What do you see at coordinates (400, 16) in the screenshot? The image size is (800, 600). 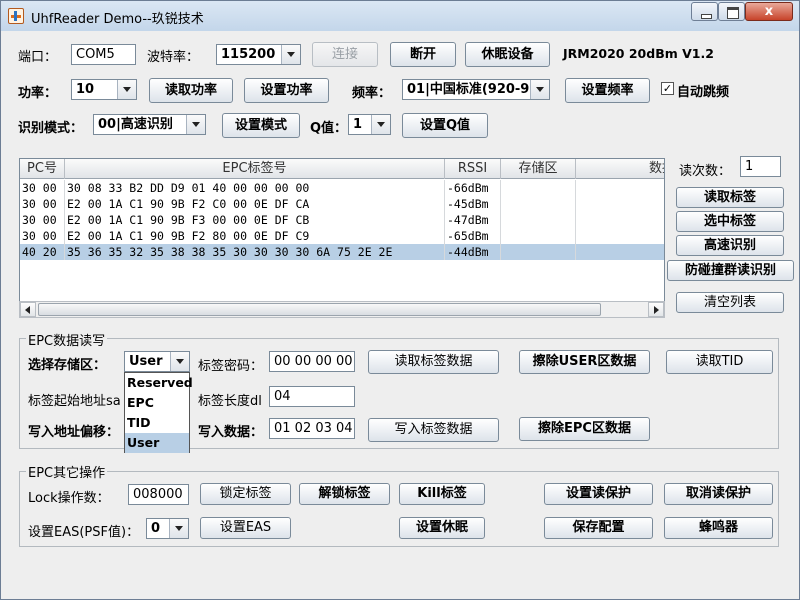 I see `title-bar: UhfReader Demo--玖锐技术 x` at bounding box center [400, 16].